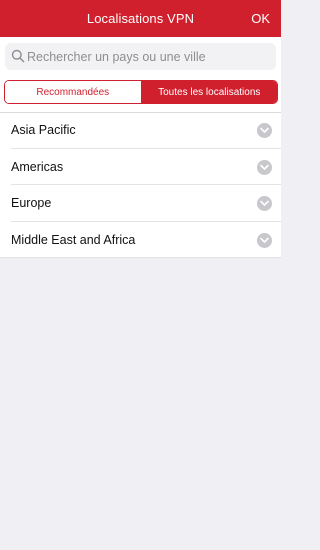  Describe the element at coordinates (31, 203) in the screenshot. I see `region-label: Europe` at that location.